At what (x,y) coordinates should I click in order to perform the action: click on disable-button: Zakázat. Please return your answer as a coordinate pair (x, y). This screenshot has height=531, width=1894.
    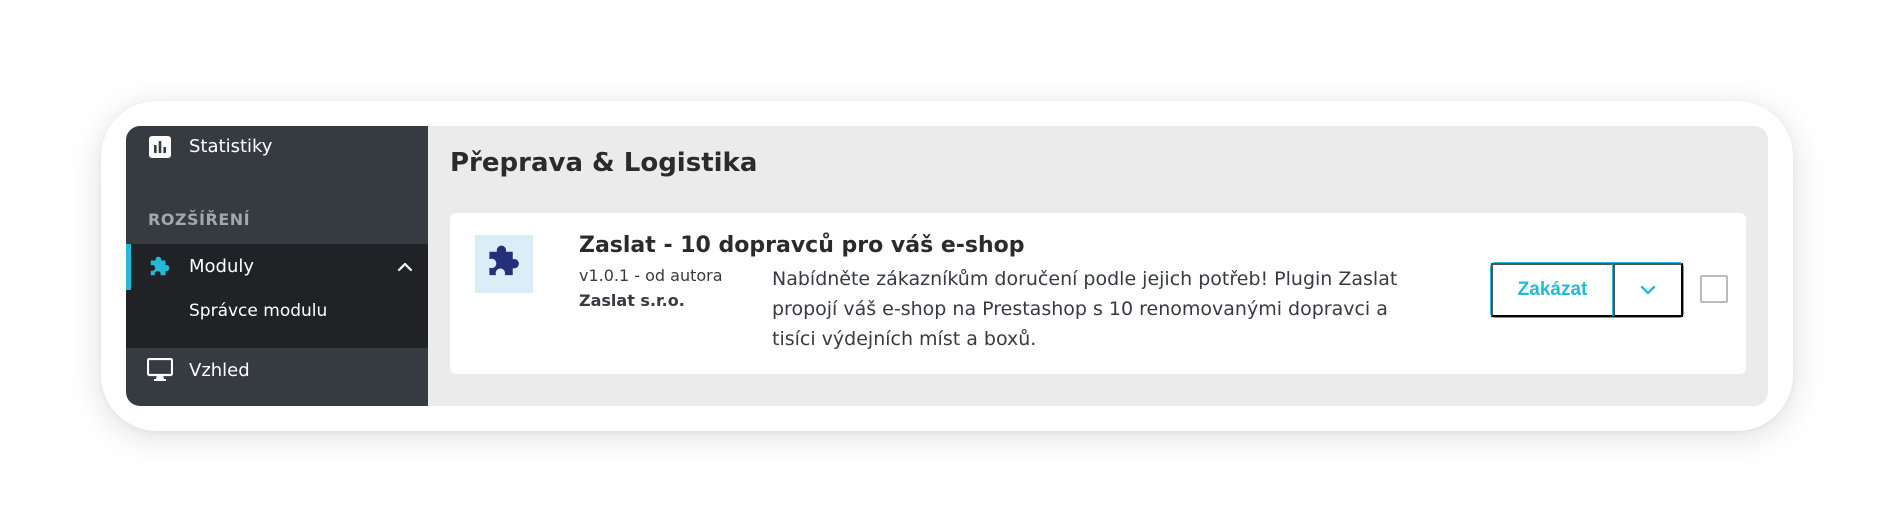
    Looking at the image, I should click on (1552, 290).